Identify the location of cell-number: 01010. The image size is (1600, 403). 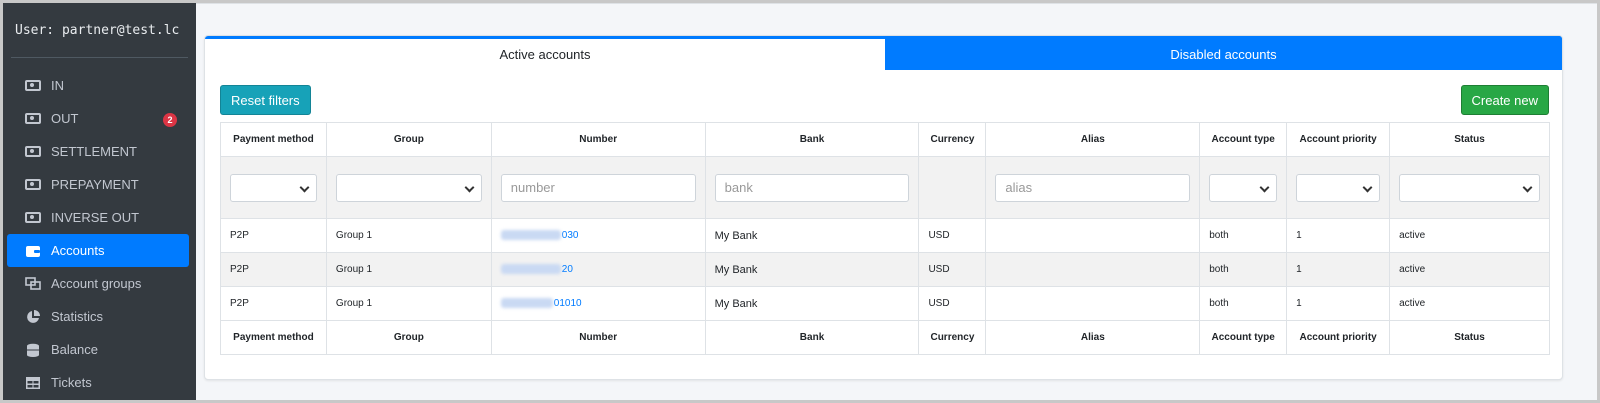
(598, 303).